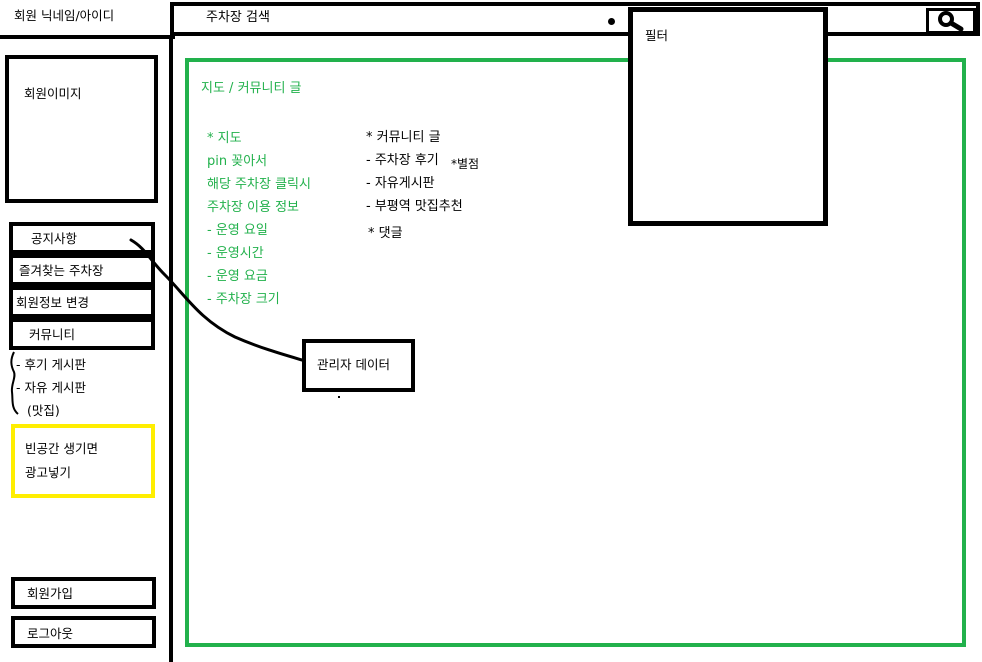 Image resolution: width=982 pixels, height=662 pixels. What do you see at coordinates (243, 299) in the screenshot?
I see `map-line: - 주차장 크기` at bounding box center [243, 299].